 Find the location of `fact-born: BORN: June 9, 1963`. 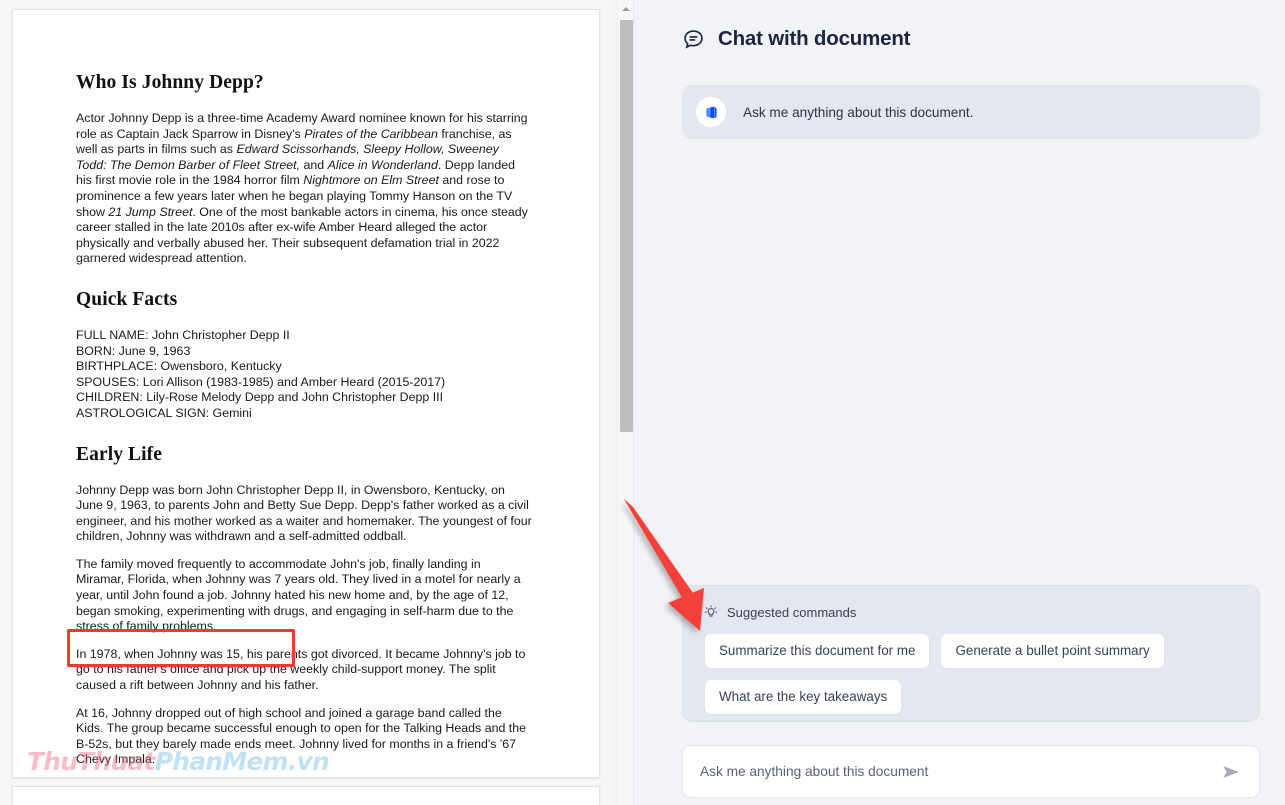

fact-born: BORN: June 9, 1963 is located at coordinates (133, 350).